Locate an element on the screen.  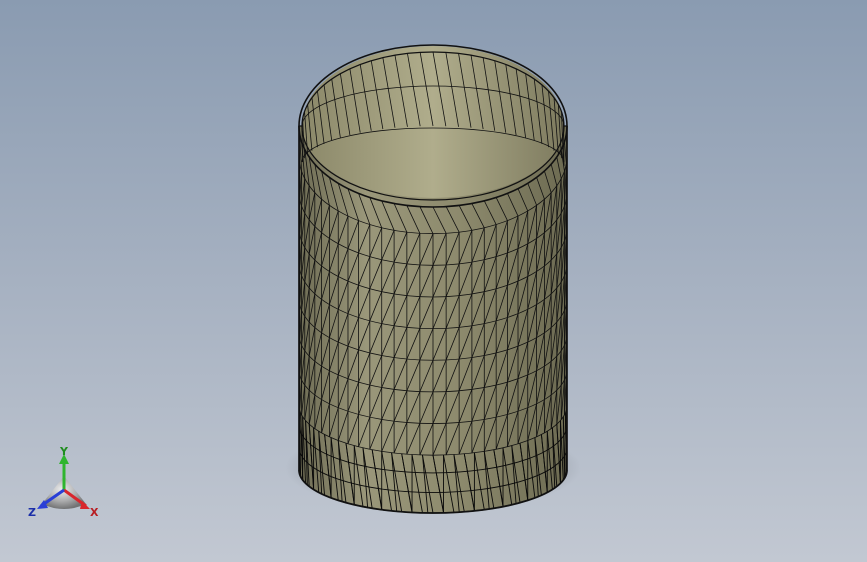
triad-z-label: Z is located at coordinates (32, 512).